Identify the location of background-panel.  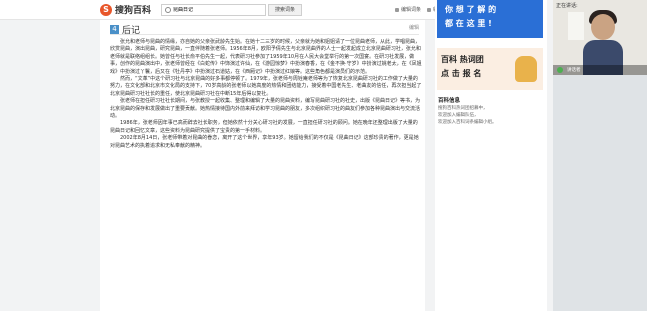
(600, 193).